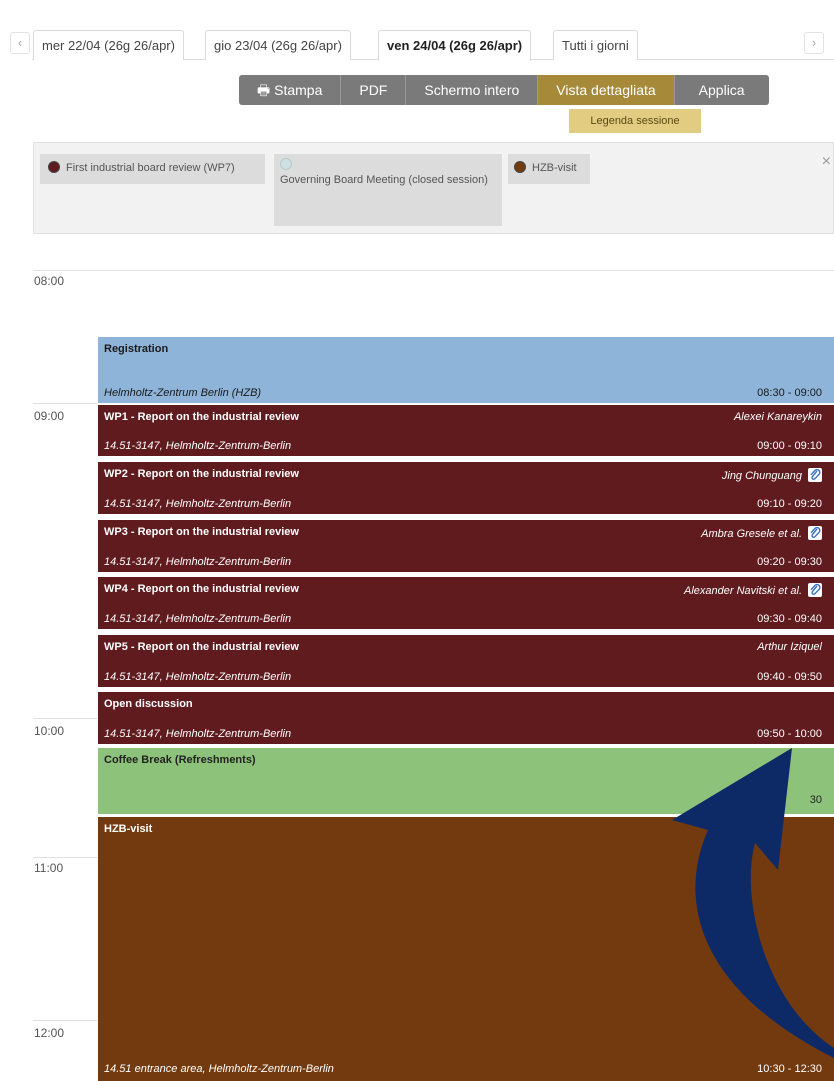  Describe the element at coordinates (789, 647) in the screenshot. I see `entry-speaker: Arthur Iziquel` at that location.